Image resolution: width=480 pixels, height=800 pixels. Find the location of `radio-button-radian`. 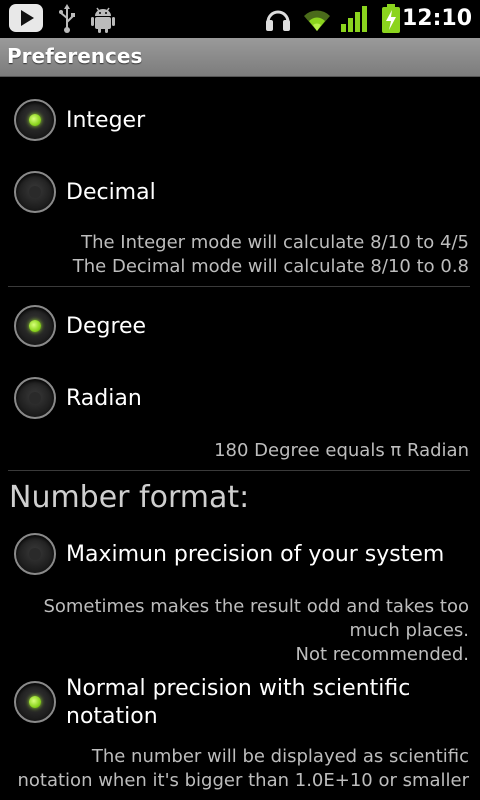

radio-button-radian is located at coordinates (35, 398).